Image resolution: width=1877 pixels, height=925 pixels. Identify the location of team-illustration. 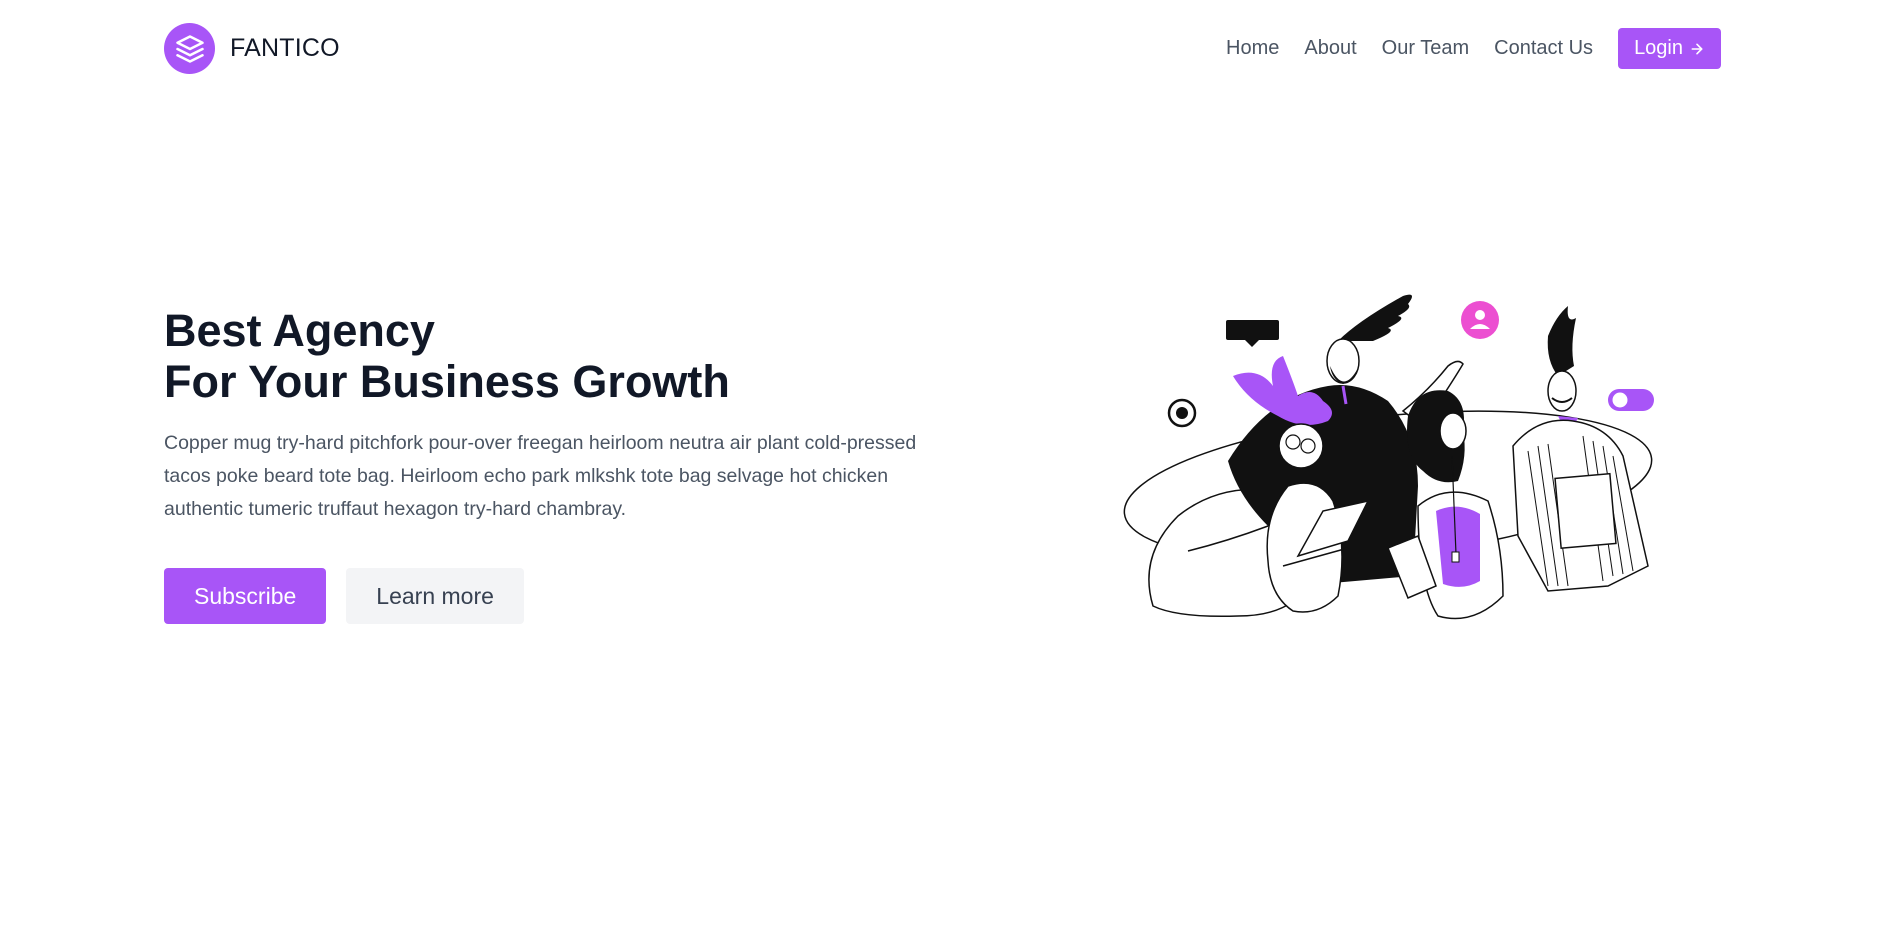
(1398, 456).